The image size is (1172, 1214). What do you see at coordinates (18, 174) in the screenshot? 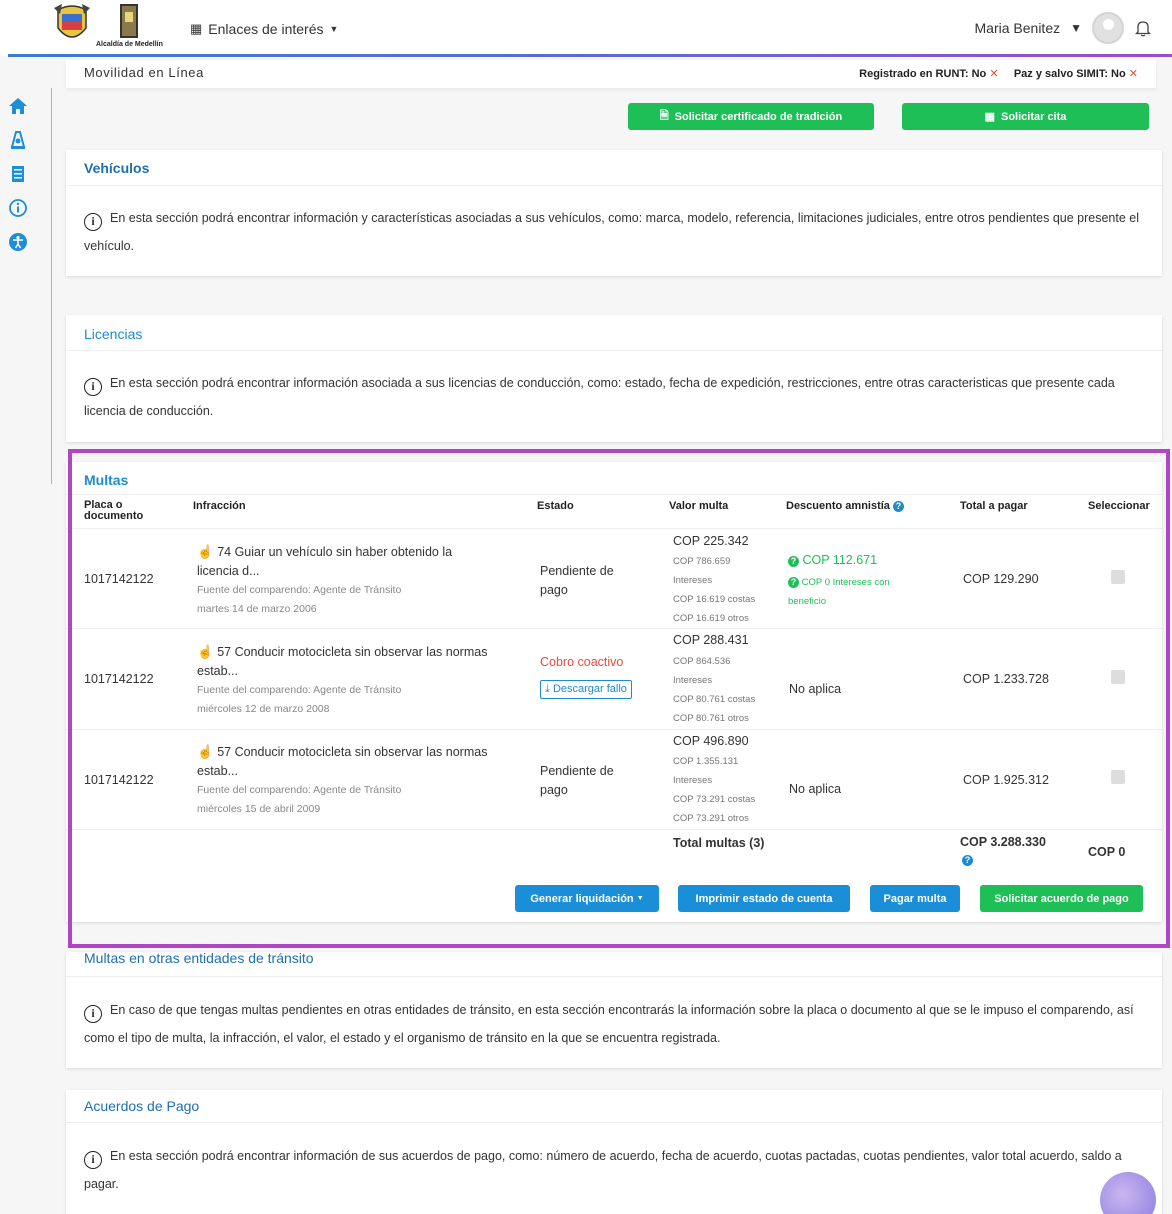
I see `document-list-icon` at bounding box center [18, 174].